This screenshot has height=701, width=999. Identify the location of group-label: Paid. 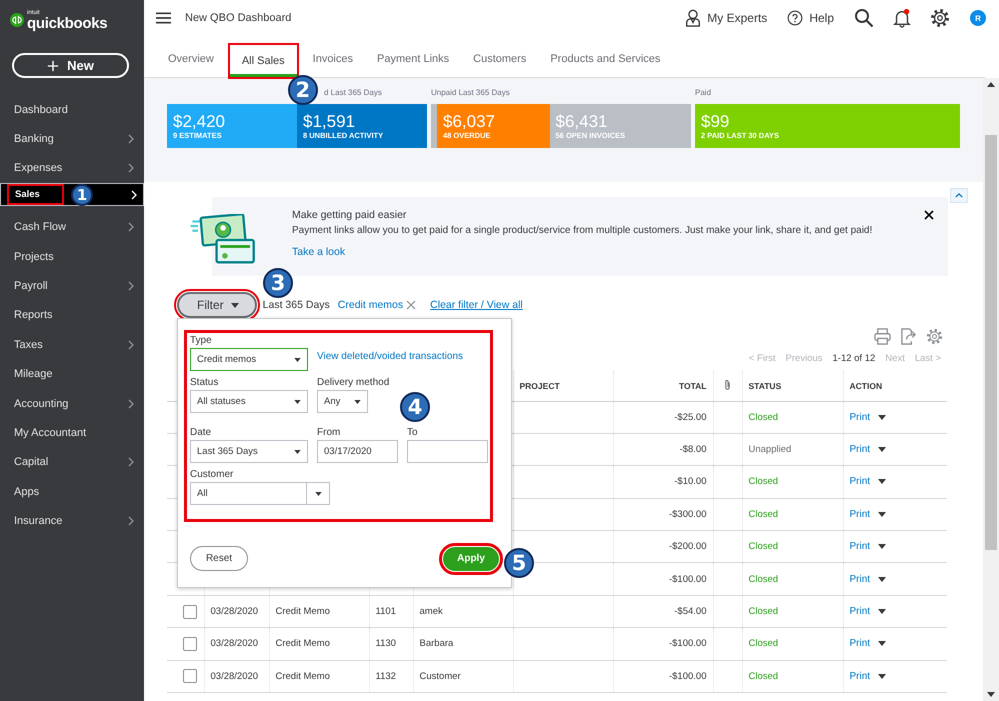
(703, 93).